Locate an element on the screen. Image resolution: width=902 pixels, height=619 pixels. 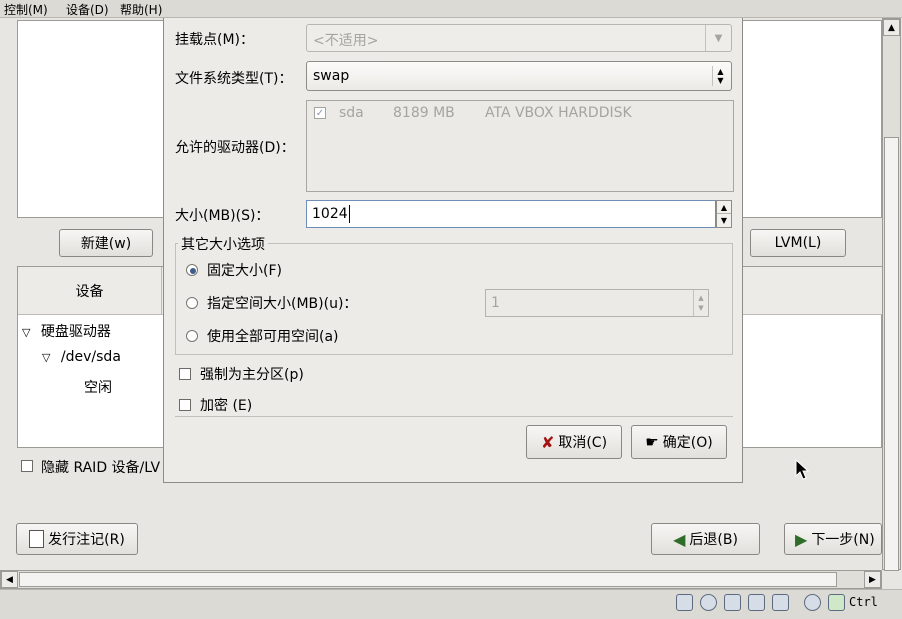
tree-row-harddrives: ▽ 硬盘驱动器 is located at coordinates (66, 331).